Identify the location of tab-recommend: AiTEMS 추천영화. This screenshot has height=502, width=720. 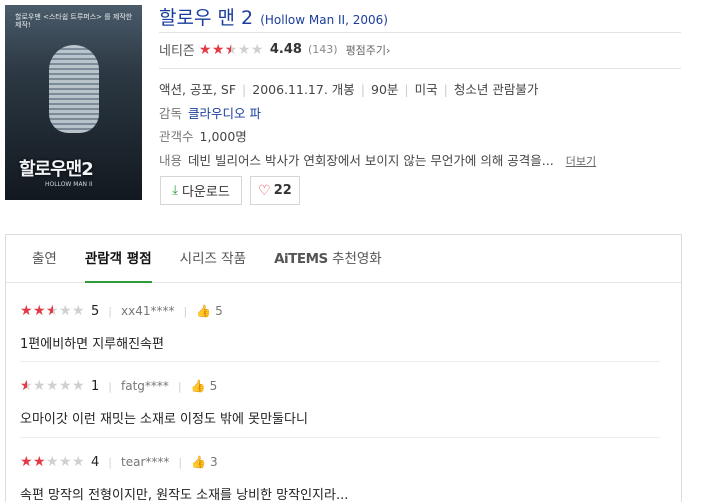
(328, 258).